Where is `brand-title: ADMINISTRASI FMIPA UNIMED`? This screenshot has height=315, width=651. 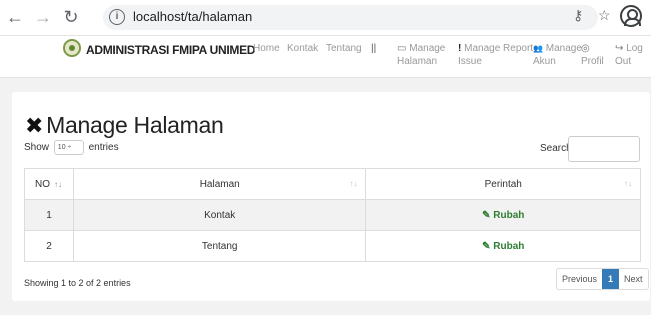 brand-title: ADMINISTRASI FMIPA UNIMED is located at coordinates (170, 50).